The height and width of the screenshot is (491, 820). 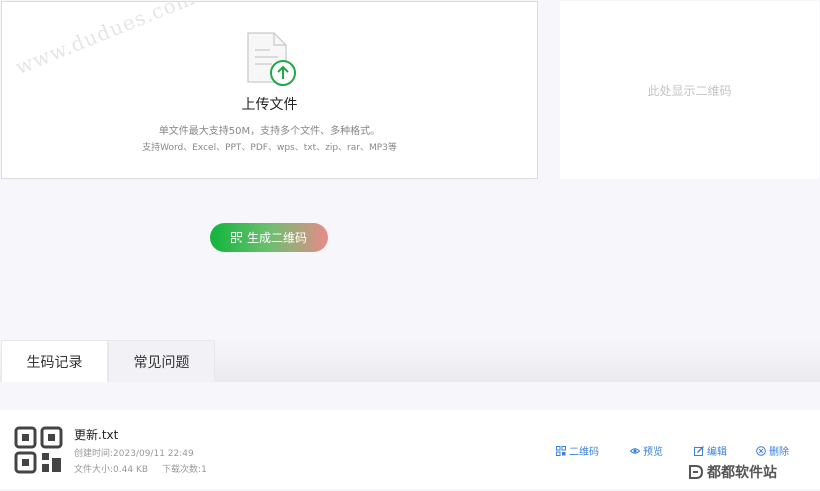 I want to click on generate-qr-label: 生成二维码, so click(x=276, y=238).